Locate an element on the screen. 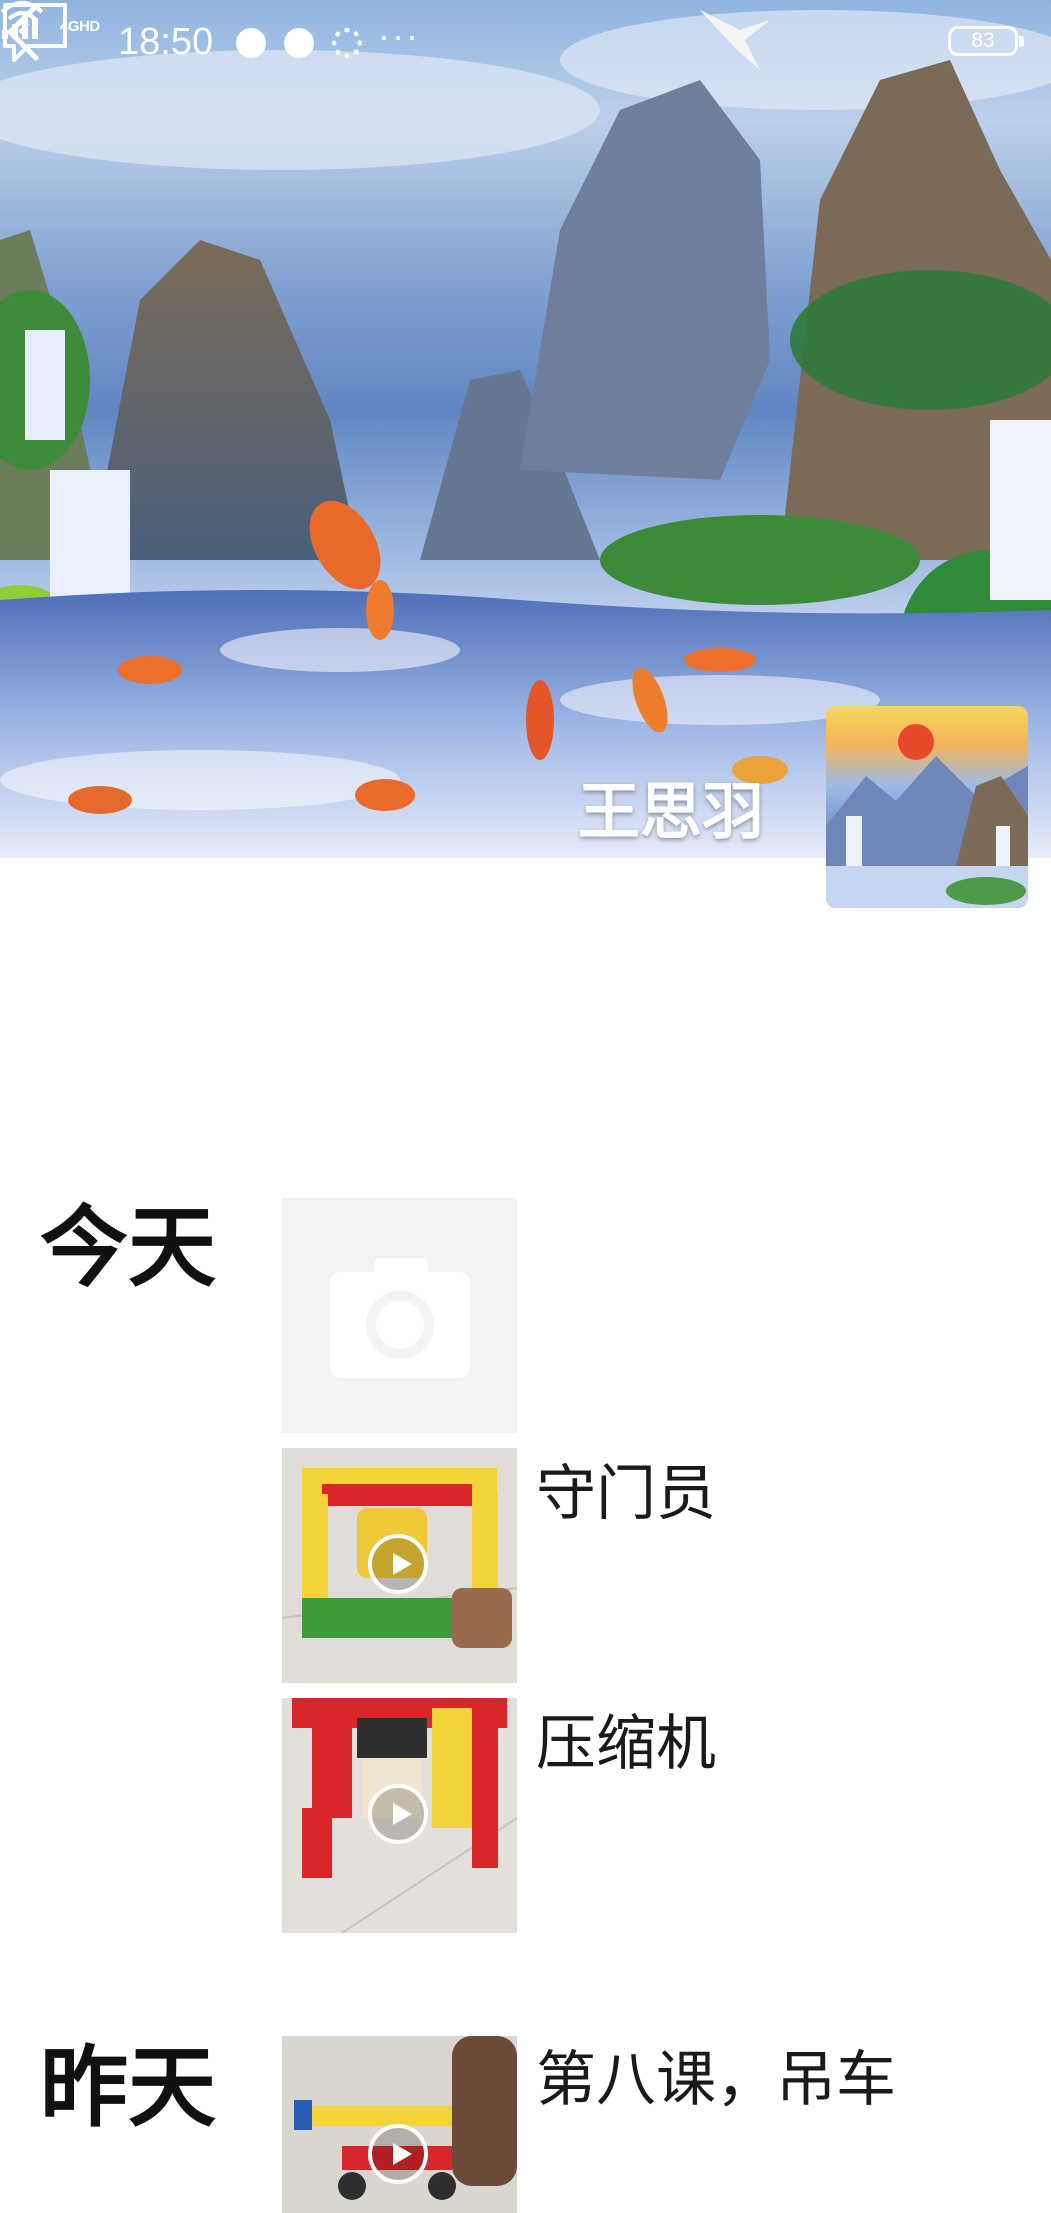 The image size is (1051, 2213). clock: 18:50 is located at coordinates (166, 42).